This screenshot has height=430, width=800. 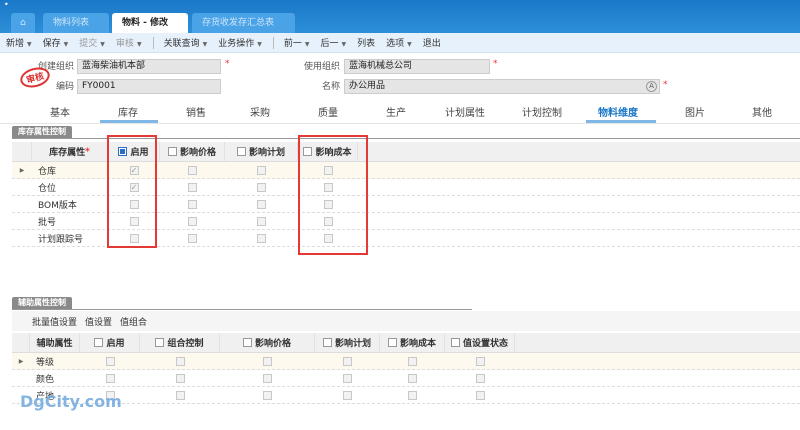 What do you see at coordinates (328, 111) in the screenshot?
I see `form-tab: 质量` at bounding box center [328, 111].